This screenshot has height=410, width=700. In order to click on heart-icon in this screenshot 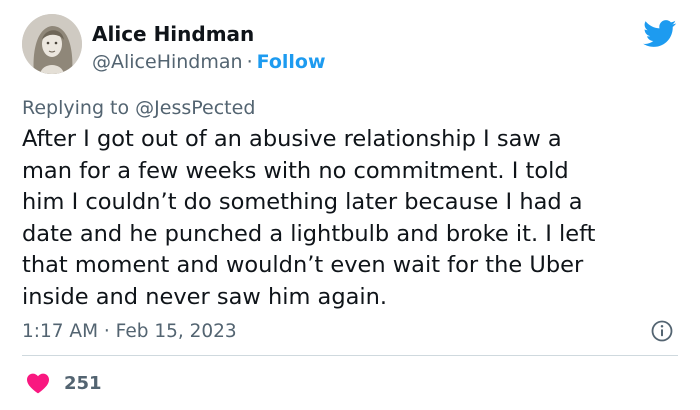, I will do `click(38, 383)`.